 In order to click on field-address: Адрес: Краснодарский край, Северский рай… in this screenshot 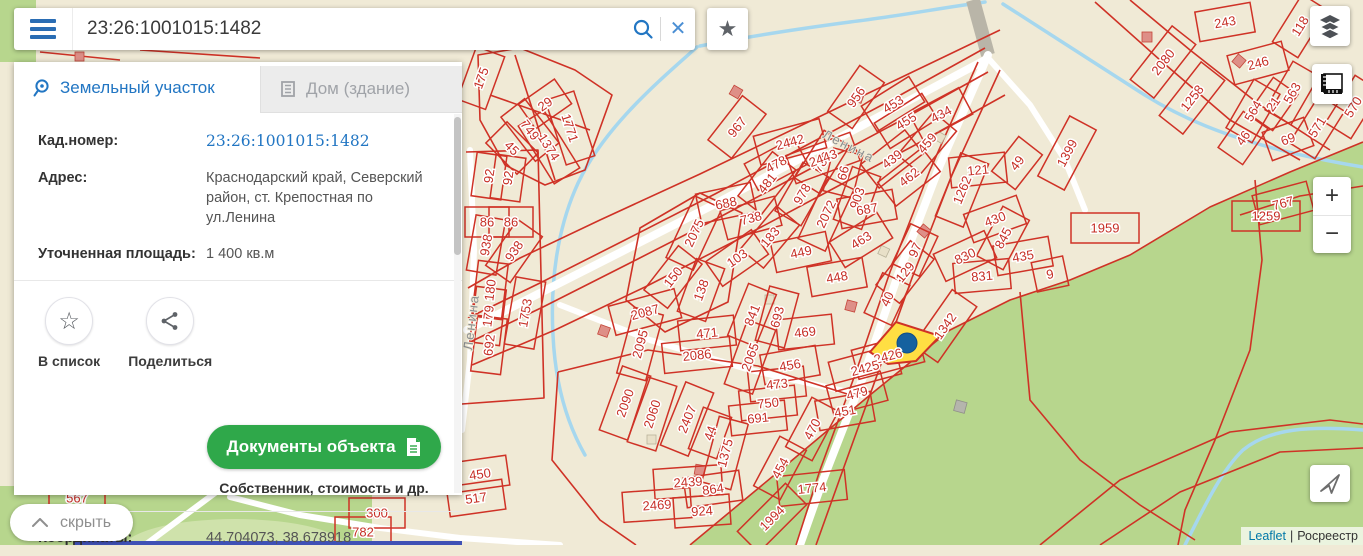, I will do `click(238, 198)`.